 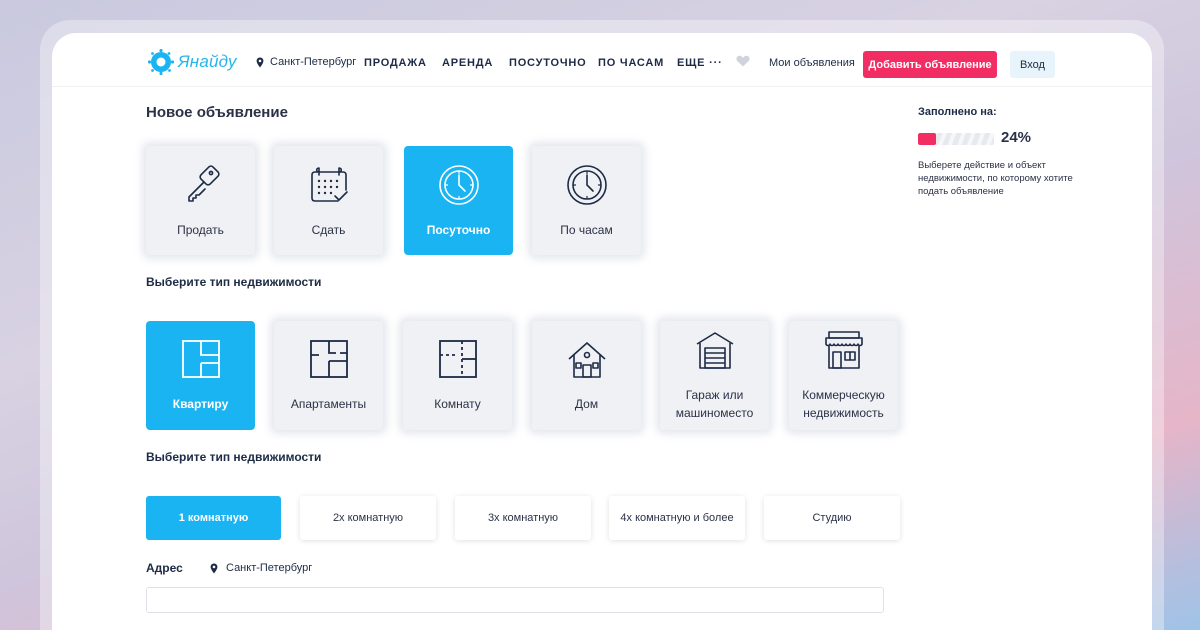 I want to click on property-card-garage: Гараж или машиноместо, so click(x=714, y=375).